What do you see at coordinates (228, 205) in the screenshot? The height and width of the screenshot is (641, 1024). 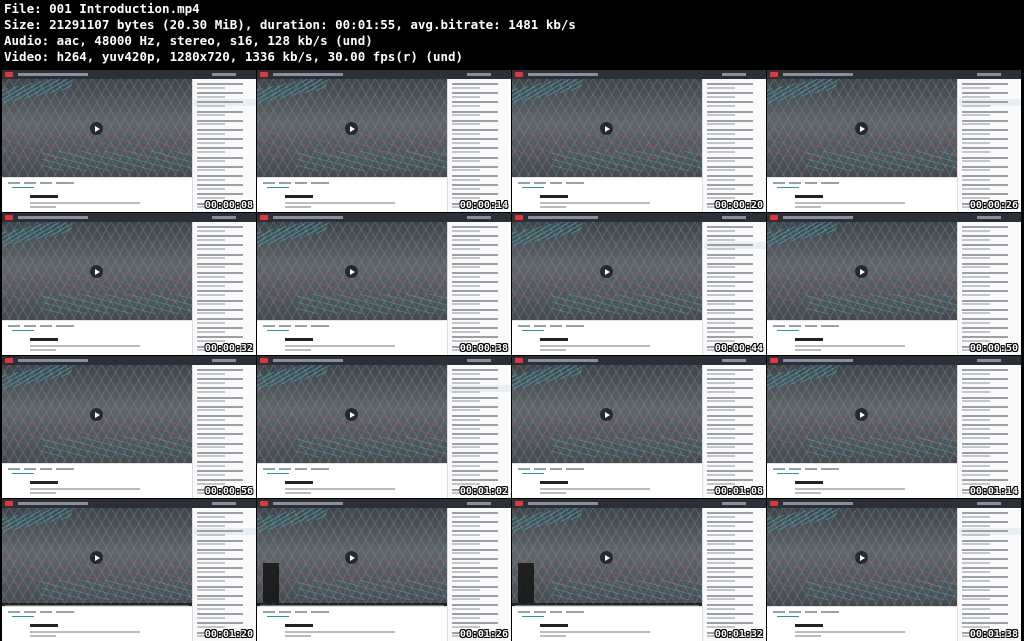 I see `thumbnail-timestamp: 00:00:08` at bounding box center [228, 205].